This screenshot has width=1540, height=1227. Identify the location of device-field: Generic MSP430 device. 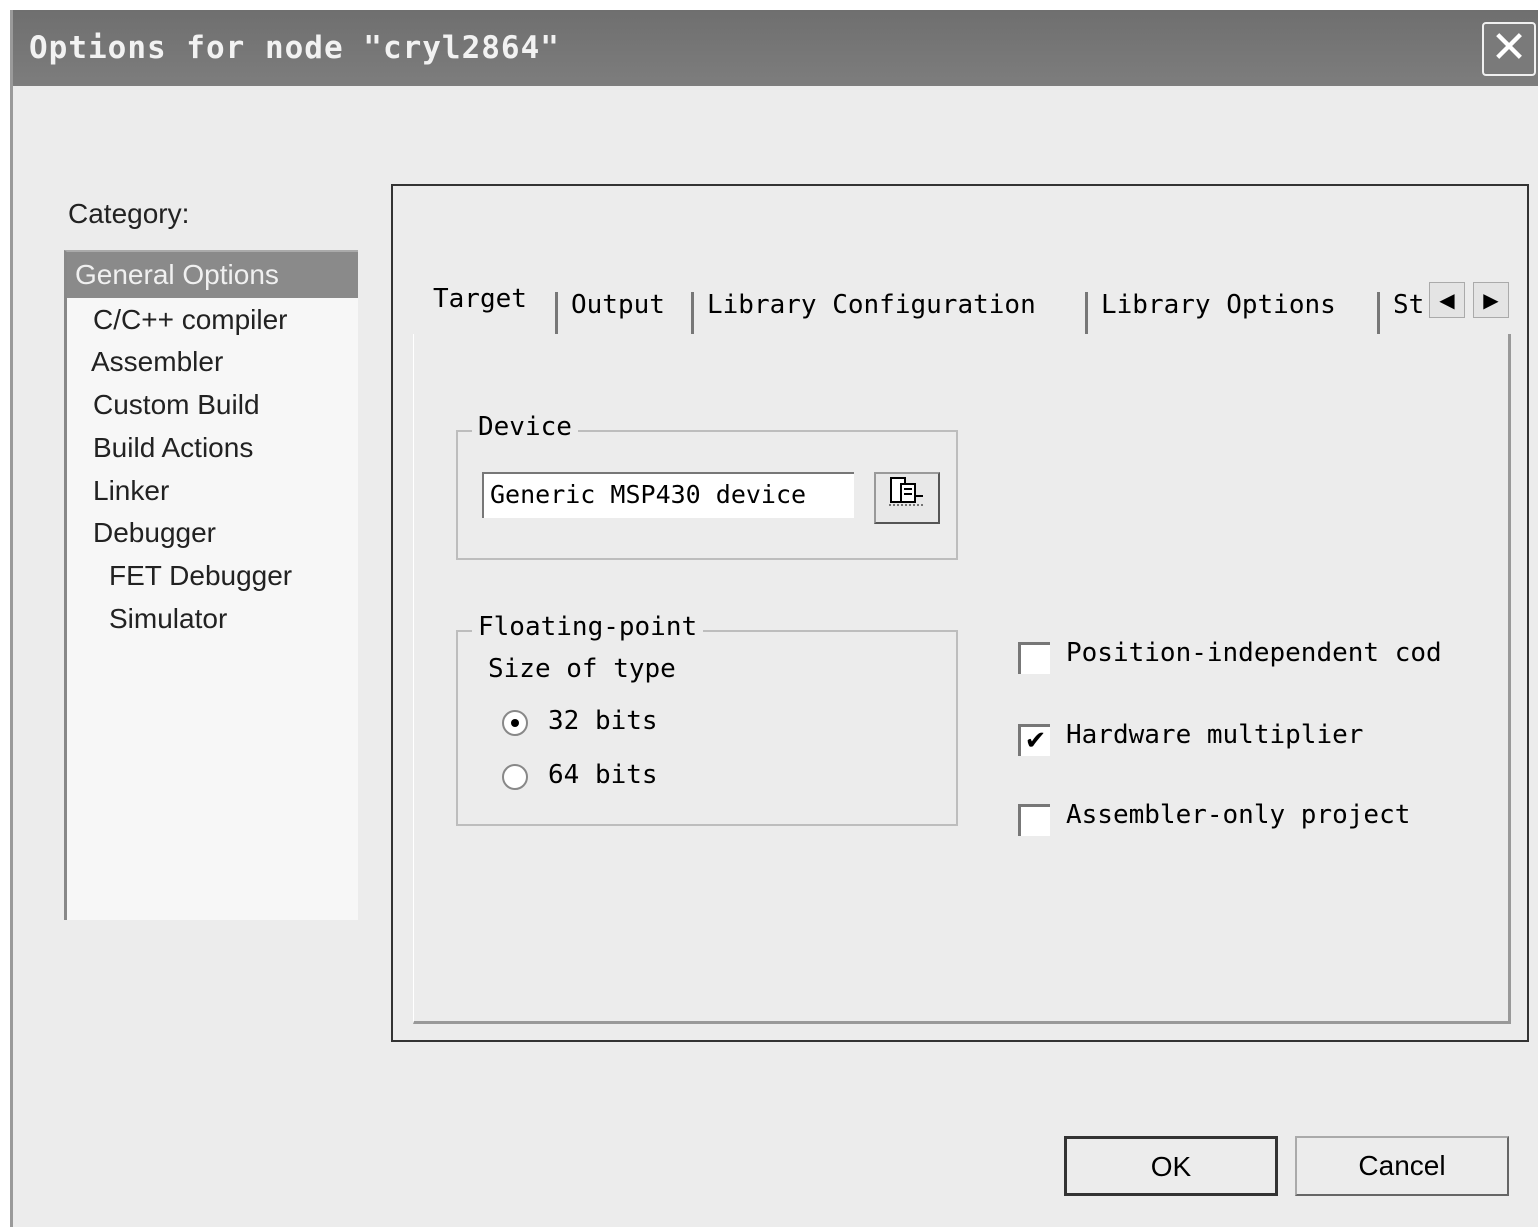
(668, 495).